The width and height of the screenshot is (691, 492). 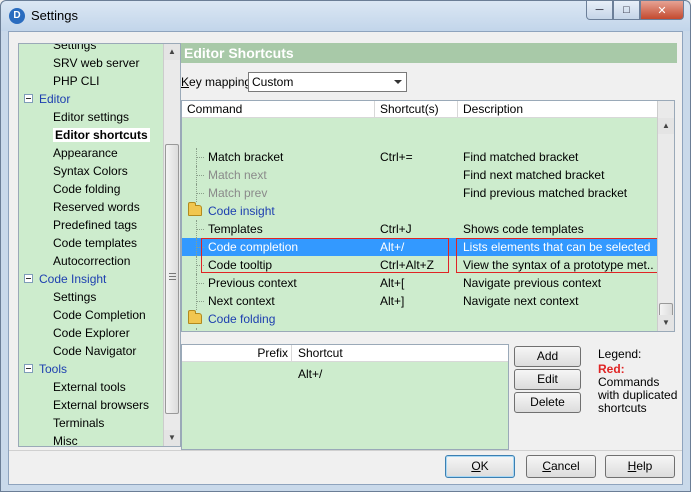 What do you see at coordinates (278, 109) in the screenshot?
I see `column-header-command: Command` at bounding box center [278, 109].